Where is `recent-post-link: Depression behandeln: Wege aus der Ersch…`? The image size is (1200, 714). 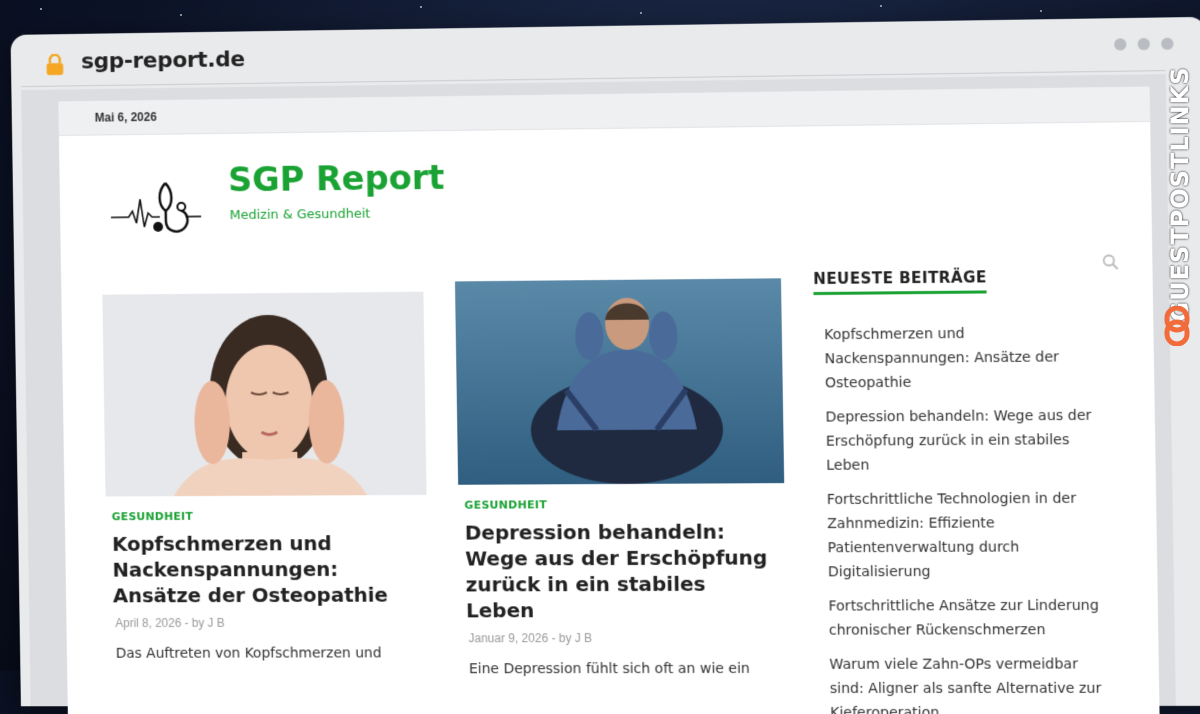 recent-post-link: Depression behandeln: Wege aus der Ersch… is located at coordinates (967, 441).